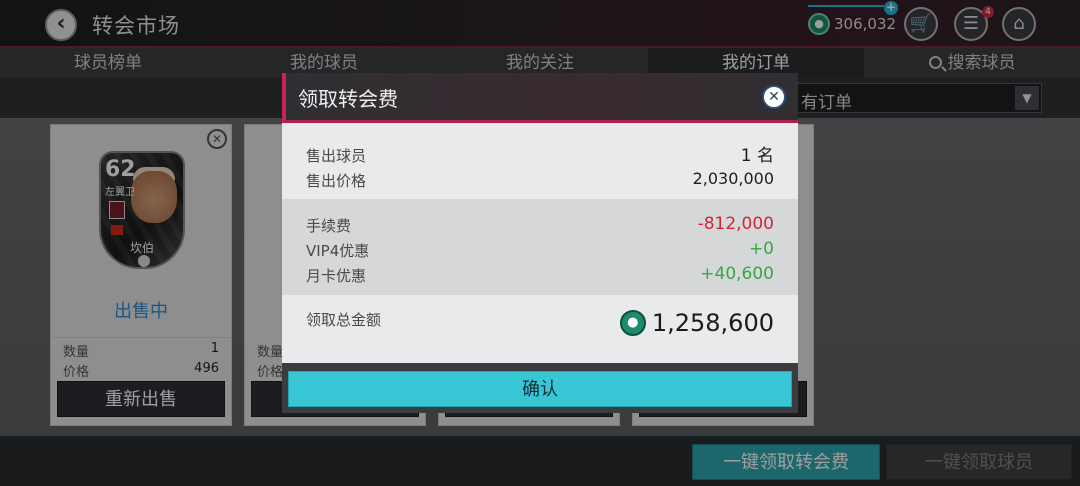 This screenshot has height=486, width=1080. I want to click on fee-value: -812,000, so click(735, 224).